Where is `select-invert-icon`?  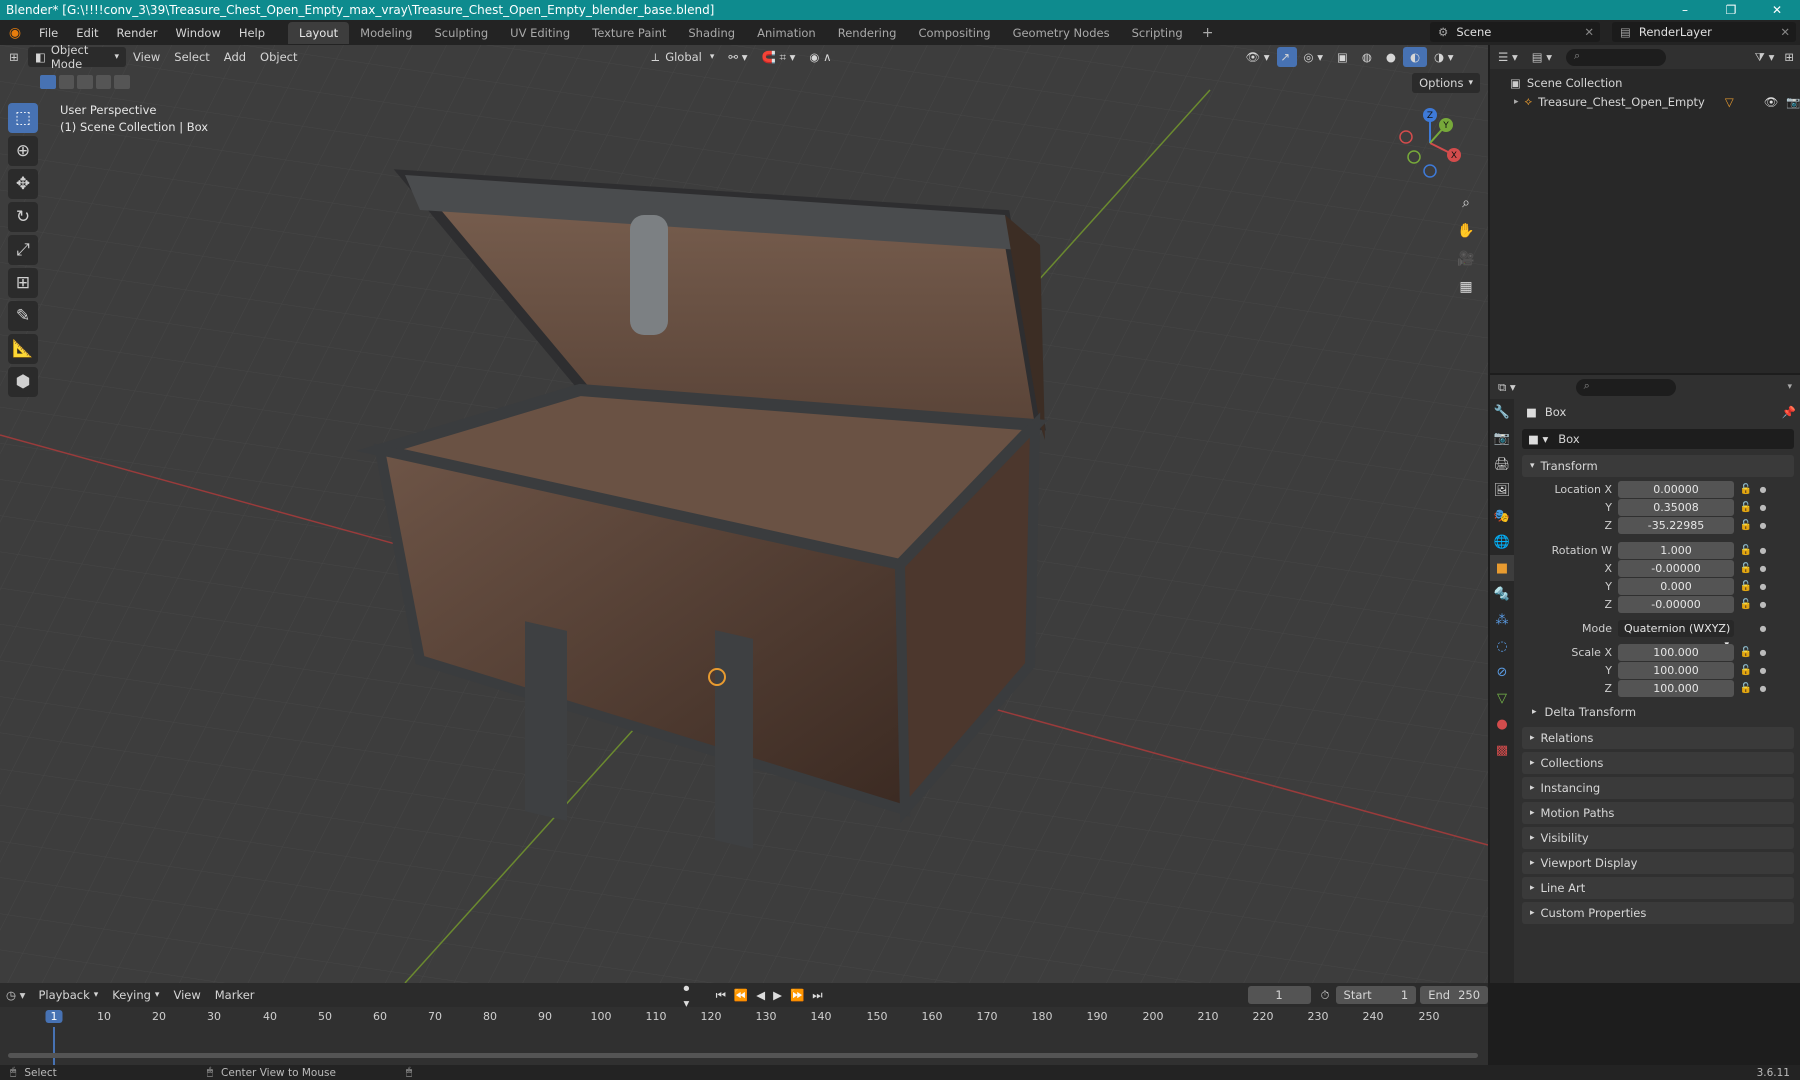
select-invert-icon is located at coordinates (103, 82).